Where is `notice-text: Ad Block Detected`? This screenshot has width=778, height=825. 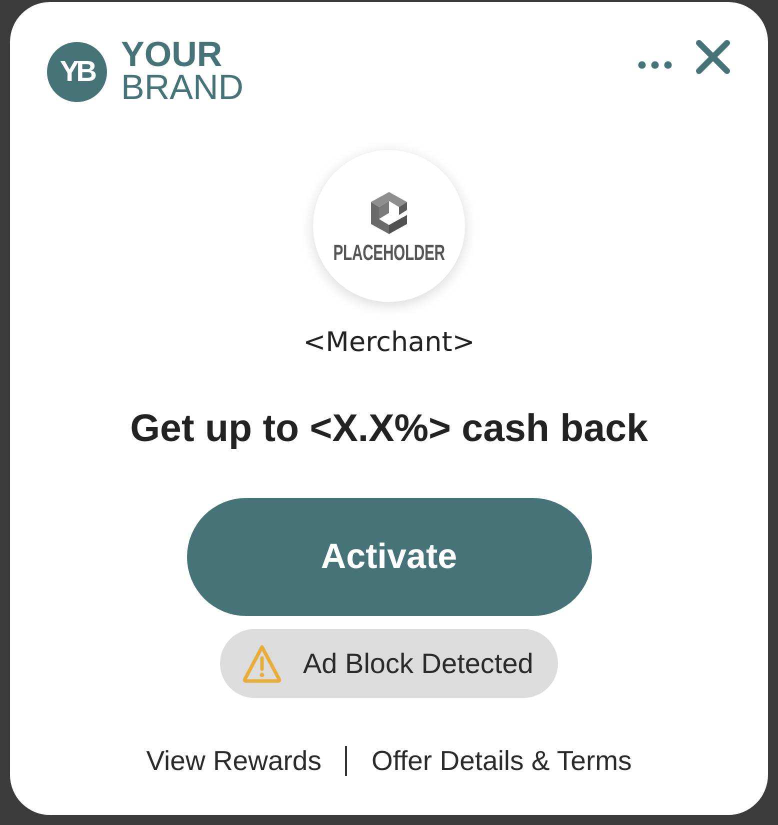 notice-text: Ad Block Detected is located at coordinates (418, 663).